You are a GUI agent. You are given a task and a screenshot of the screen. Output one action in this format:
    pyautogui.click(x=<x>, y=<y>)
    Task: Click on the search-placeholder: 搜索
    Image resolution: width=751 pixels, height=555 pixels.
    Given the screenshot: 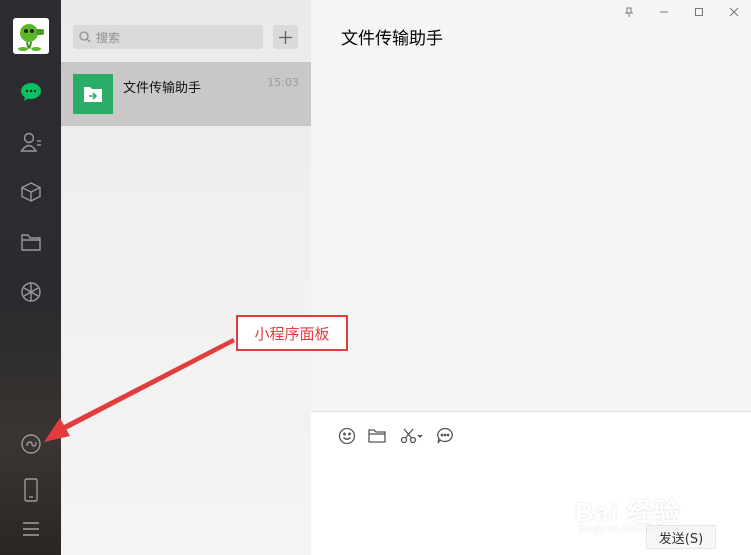 What is the action you would take?
    pyautogui.click(x=108, y=37)
    